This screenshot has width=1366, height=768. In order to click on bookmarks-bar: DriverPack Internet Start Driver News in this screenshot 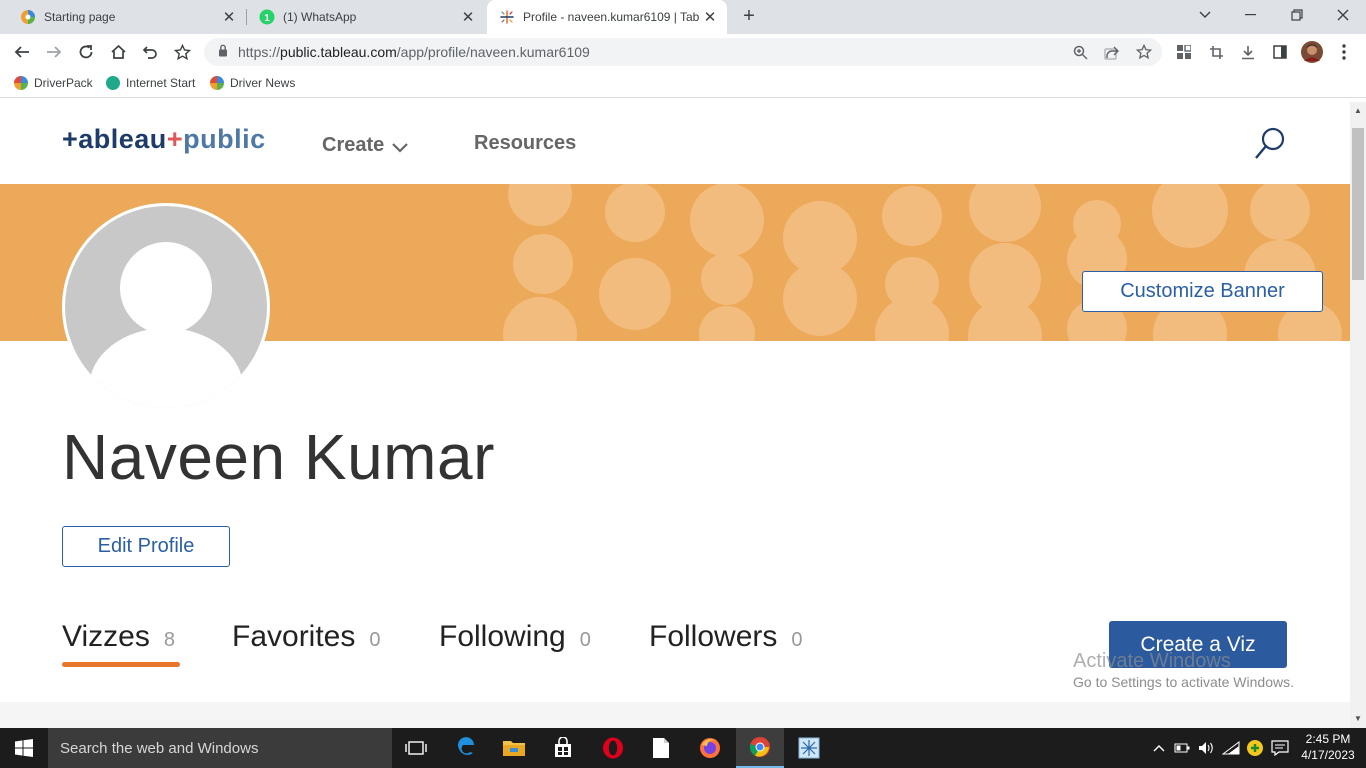, I will do `click(683, 84)`.